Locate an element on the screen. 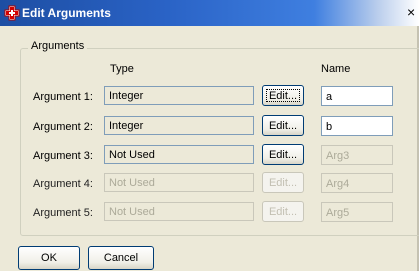 The height and width of the screenshot is (271, 419). argument-5-label: Argument 5: is located at coordinates (63, 213).